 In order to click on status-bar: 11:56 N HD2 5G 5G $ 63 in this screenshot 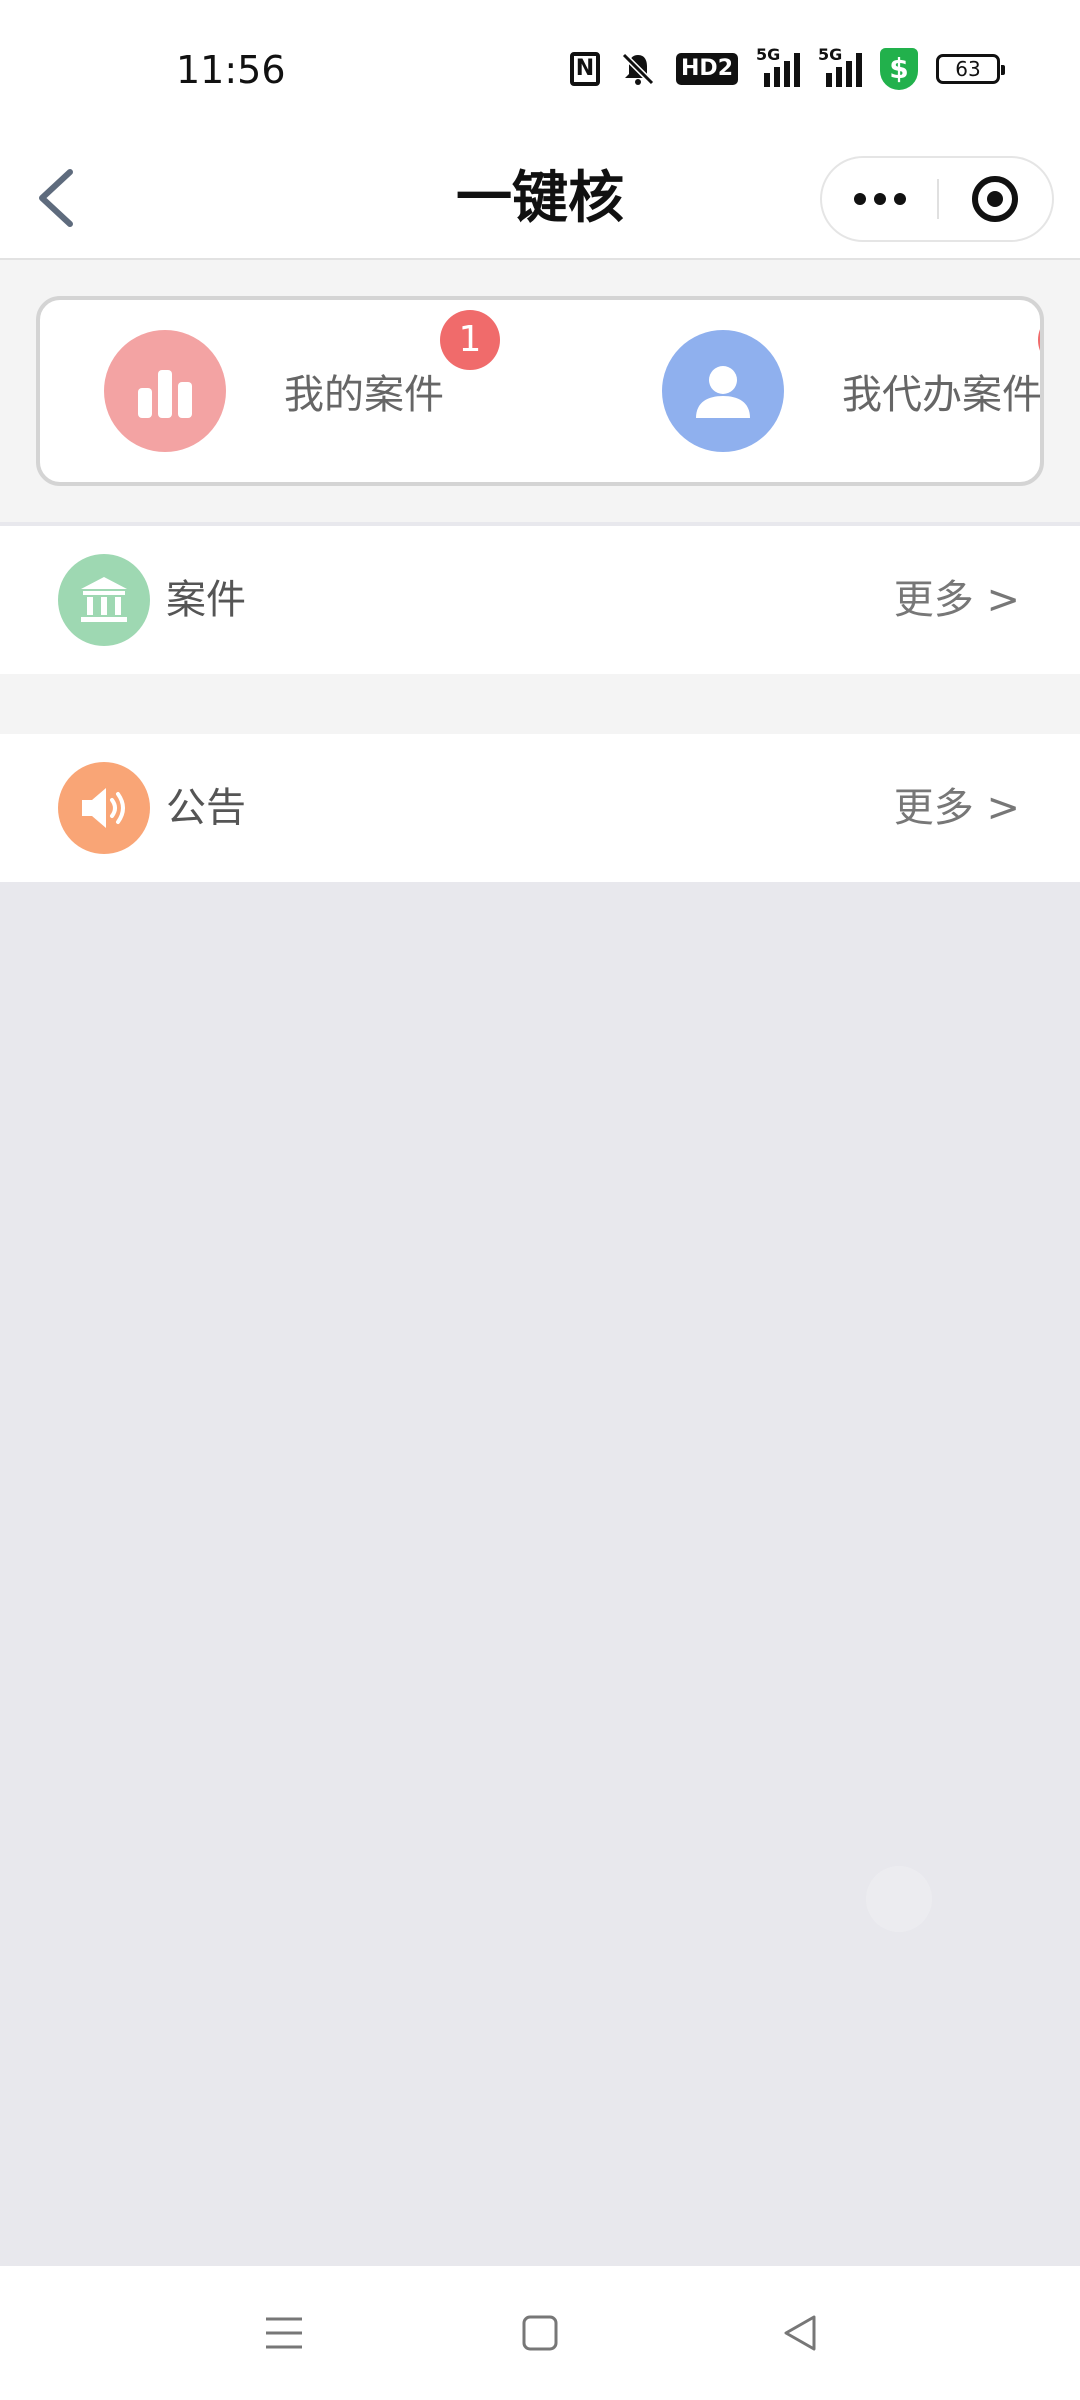, I will do `click(540, 70)`.